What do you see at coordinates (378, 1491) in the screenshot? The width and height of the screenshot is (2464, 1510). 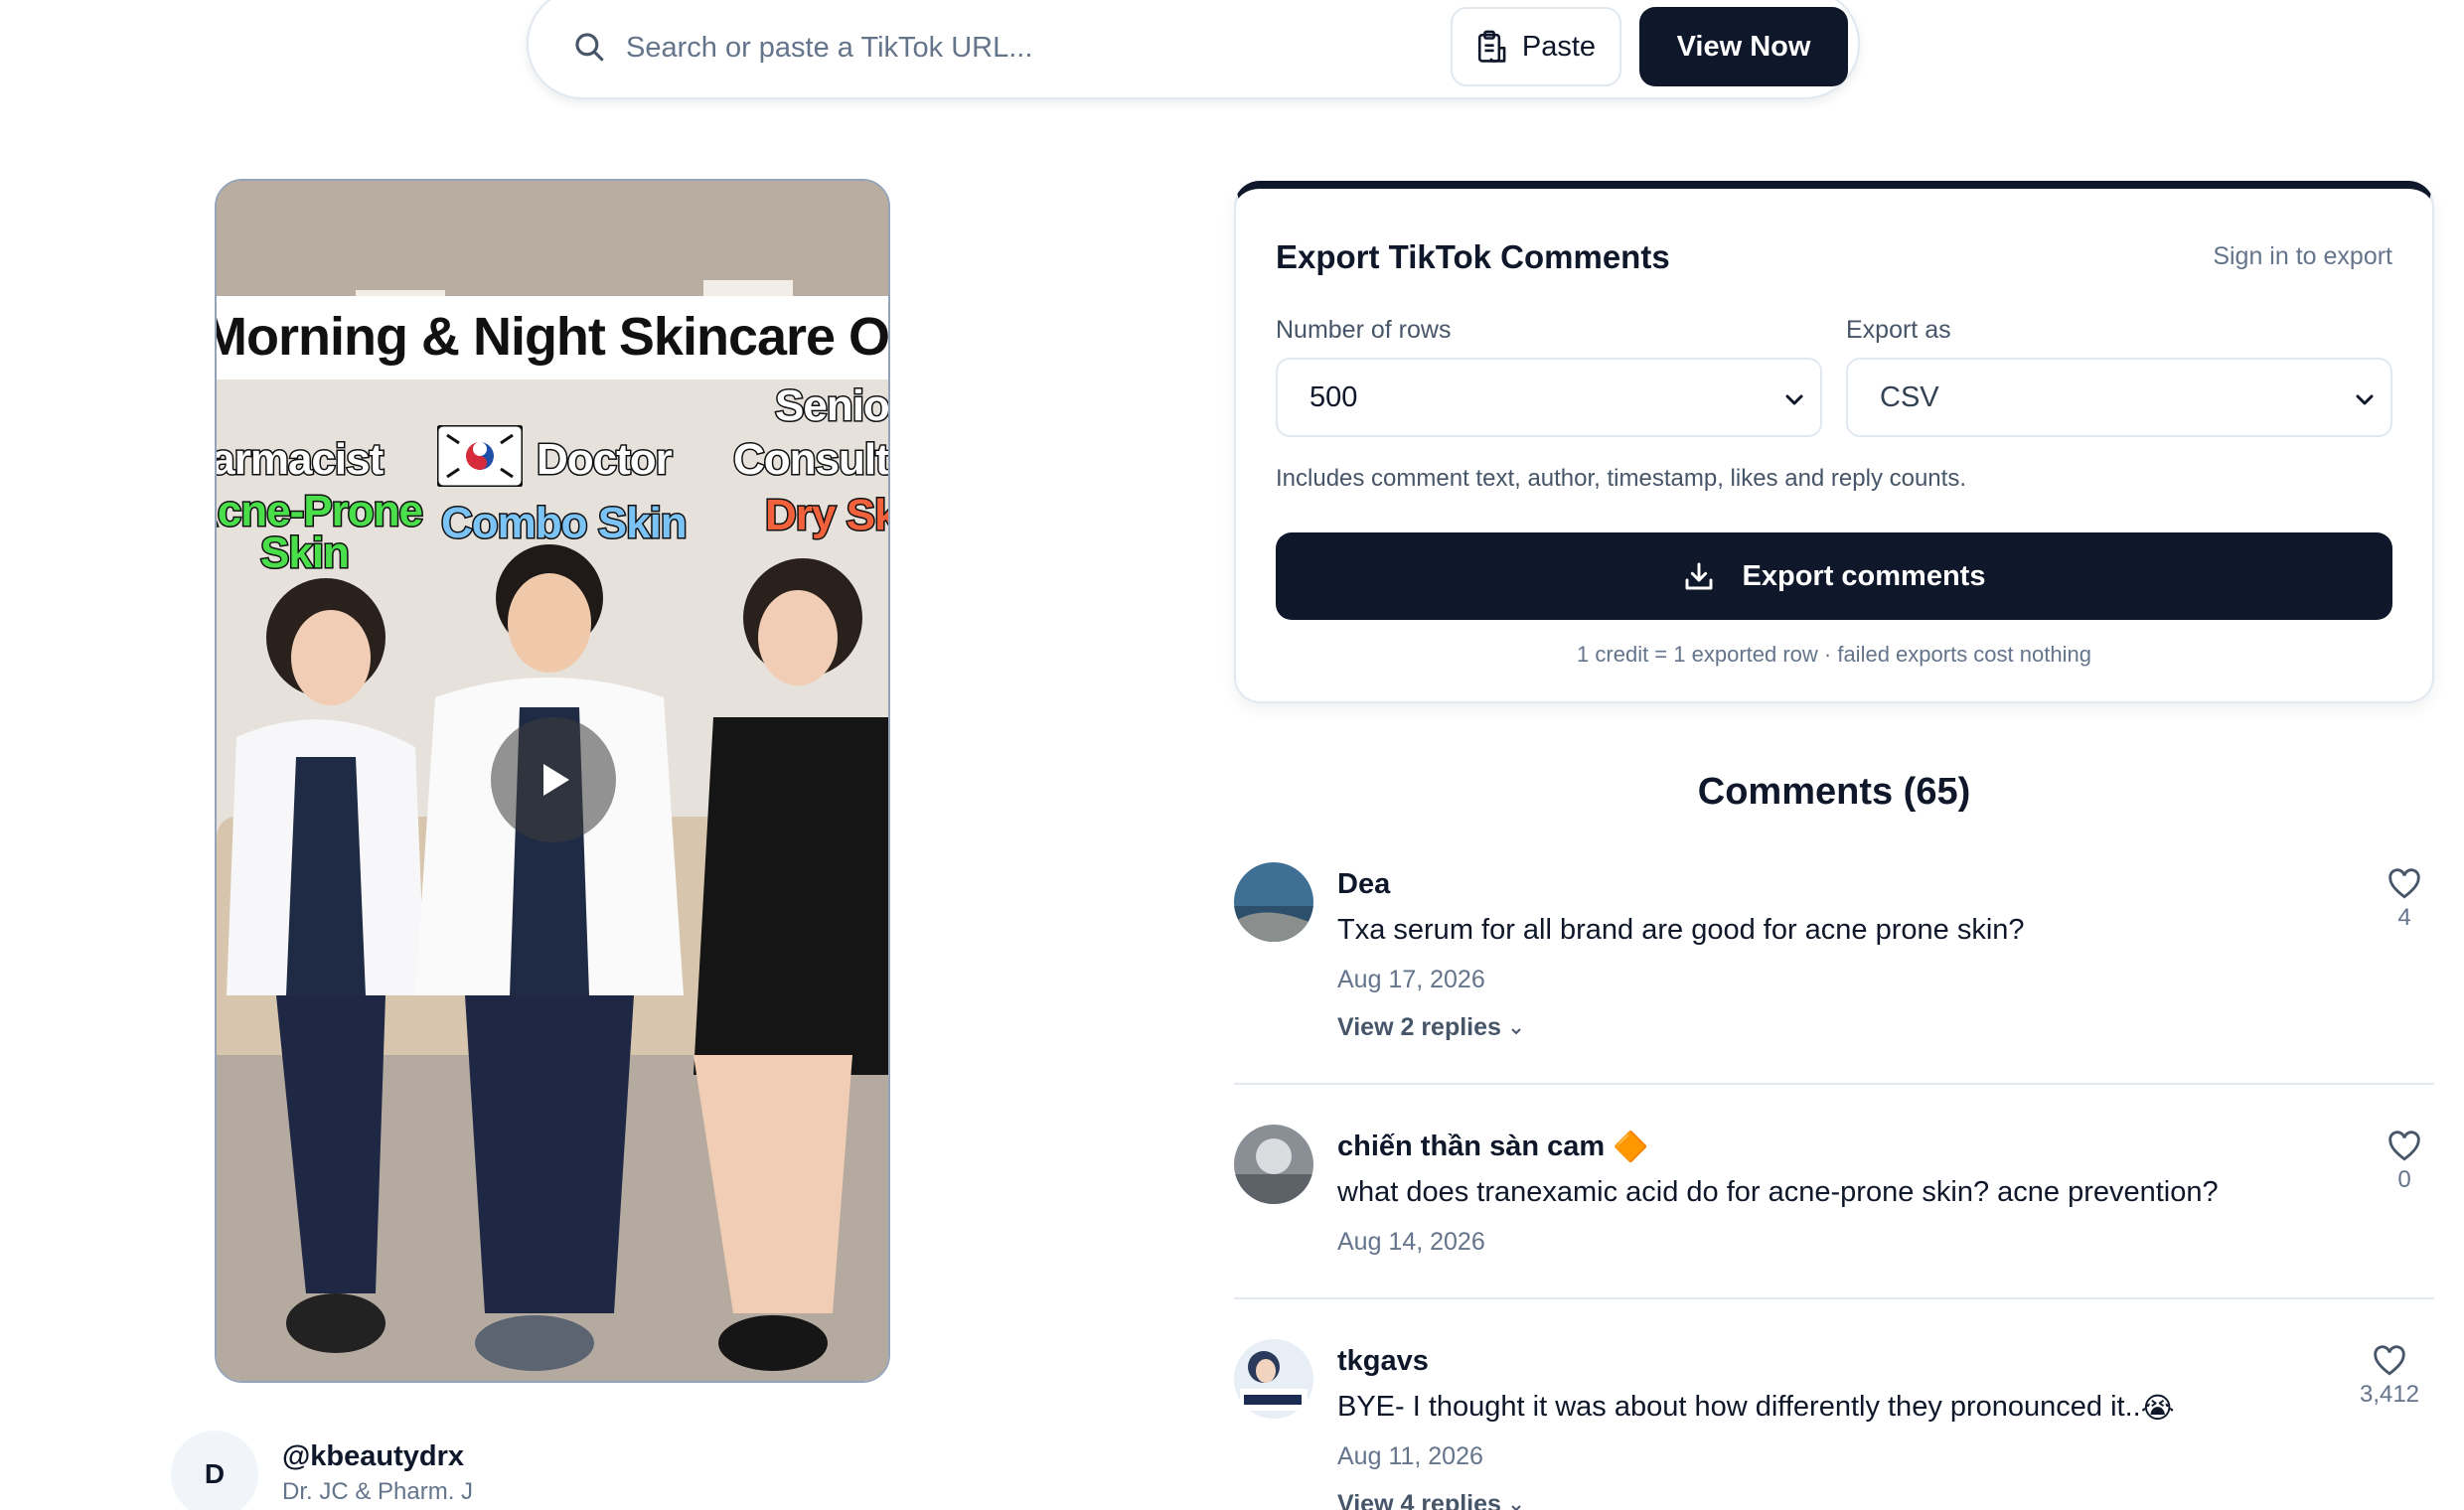 I see `author-display-name: Dr. JC & Pharm. J` at bounding box center [378, 1491].